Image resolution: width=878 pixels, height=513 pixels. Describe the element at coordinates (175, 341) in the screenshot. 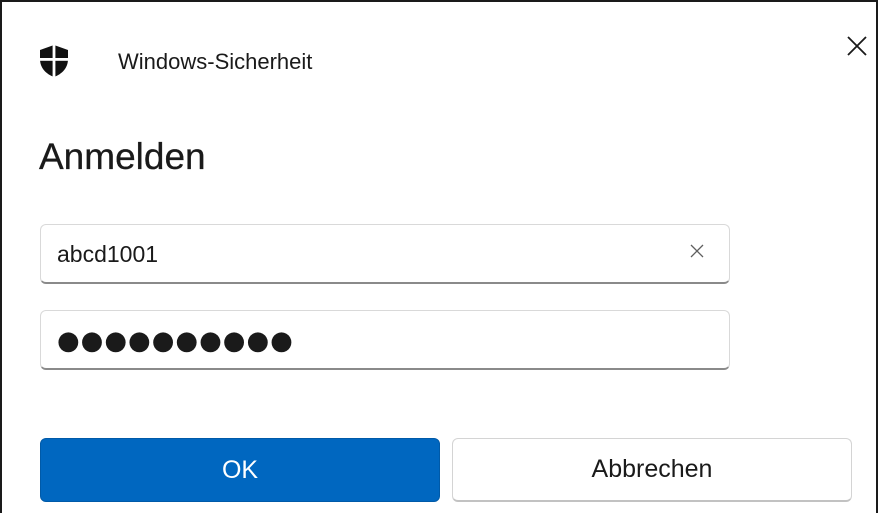

I see `password-value: ●●●●●●●●●●` at that location.